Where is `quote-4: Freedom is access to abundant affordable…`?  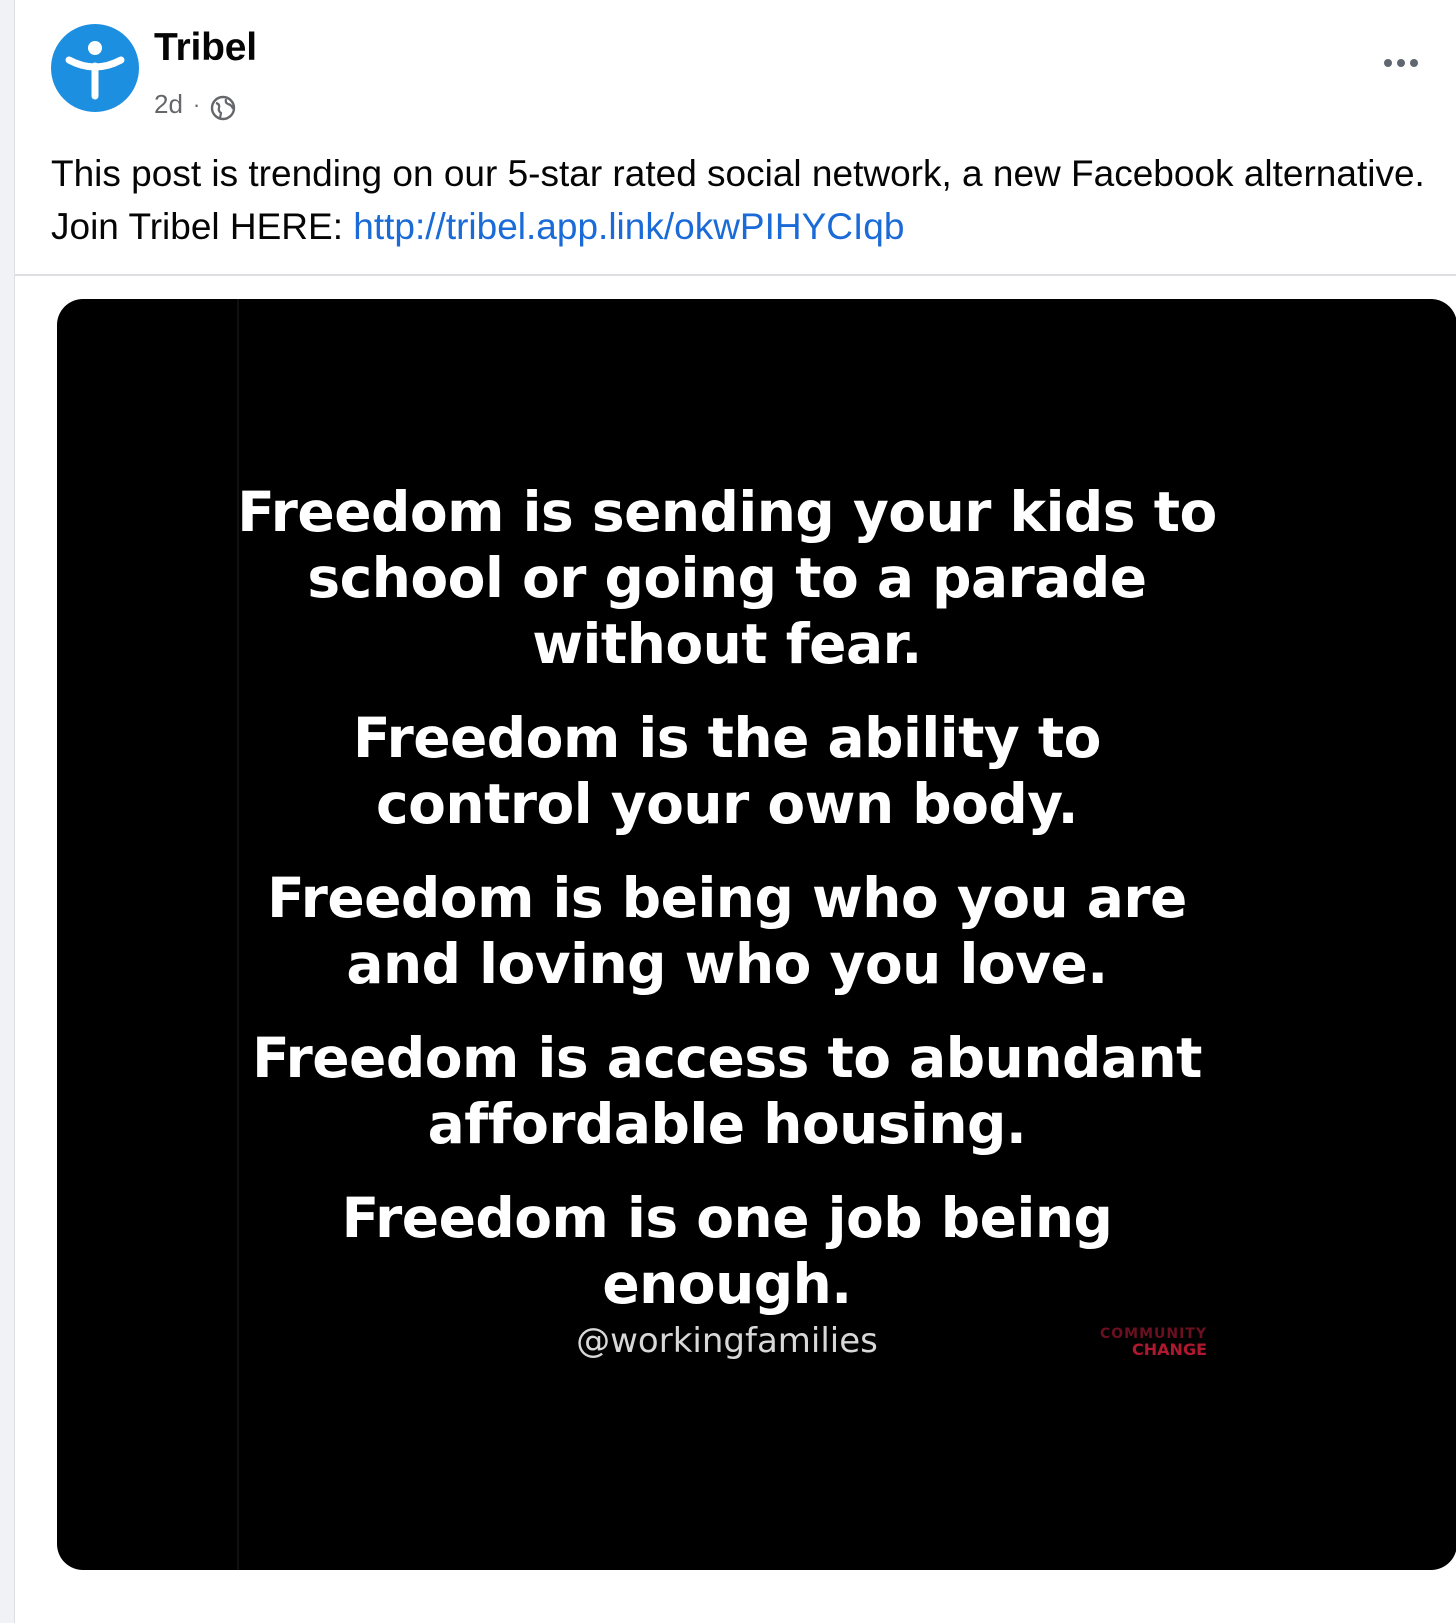 quote-4: Freedom is access to abundant affordable… is located at coordinates (727, 1091).